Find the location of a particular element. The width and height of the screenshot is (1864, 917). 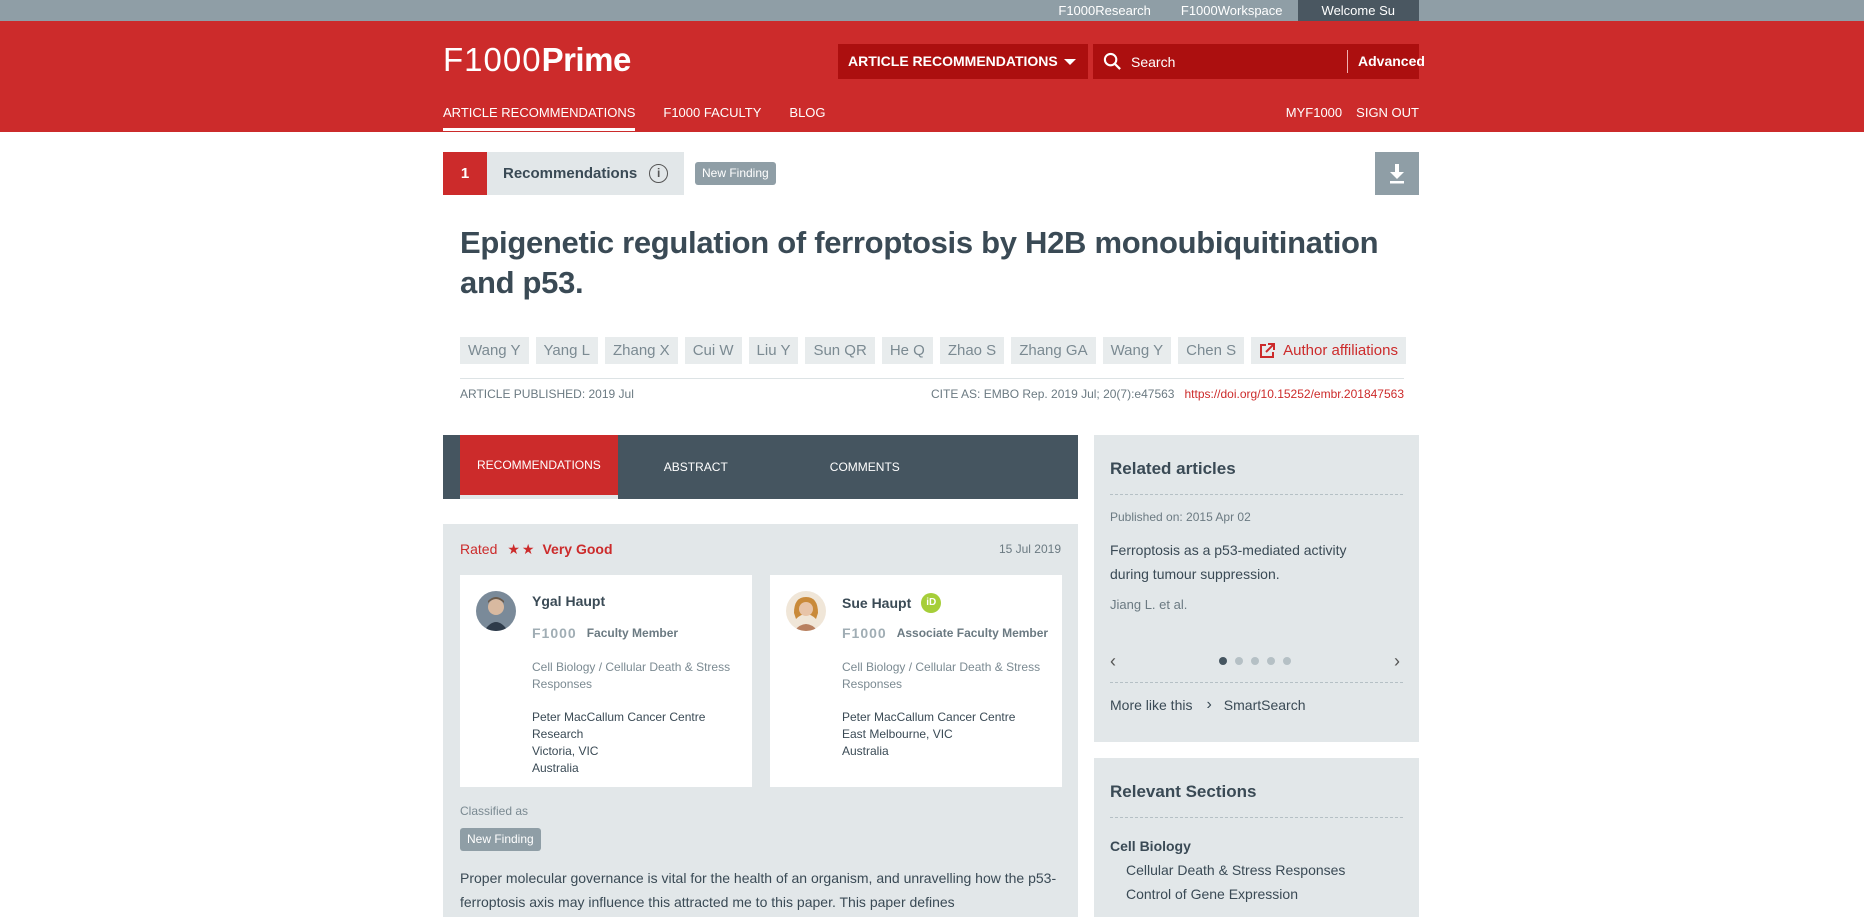

author-affiliations-link: Author affiliations is located at coordinates (1328, 350).